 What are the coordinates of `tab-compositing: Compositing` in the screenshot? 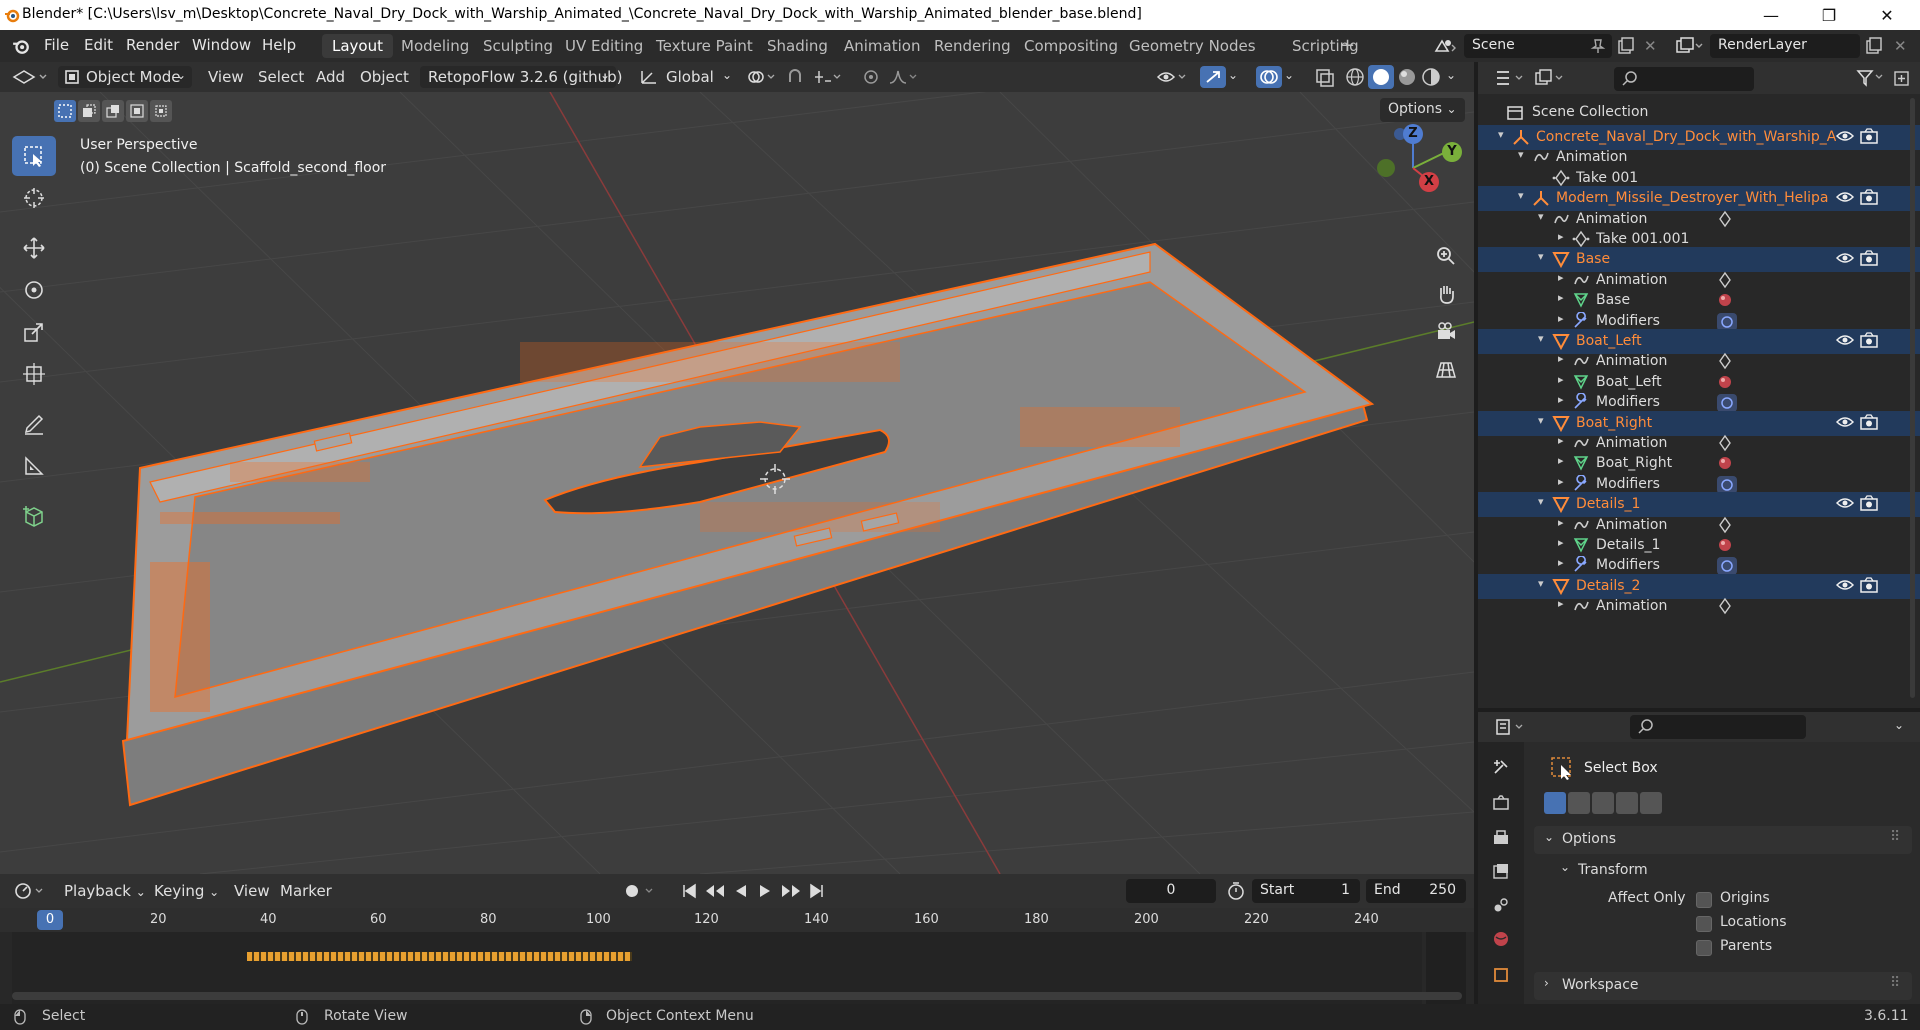 It's located at (1071, 46).